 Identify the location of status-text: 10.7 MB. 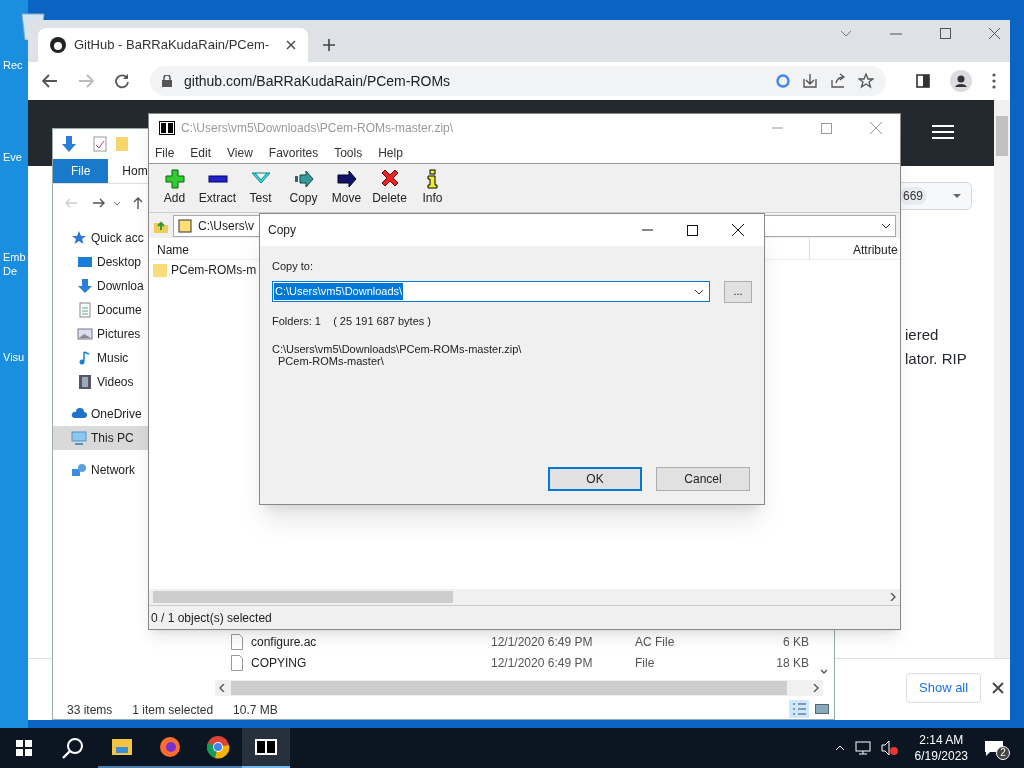
(255, 710).